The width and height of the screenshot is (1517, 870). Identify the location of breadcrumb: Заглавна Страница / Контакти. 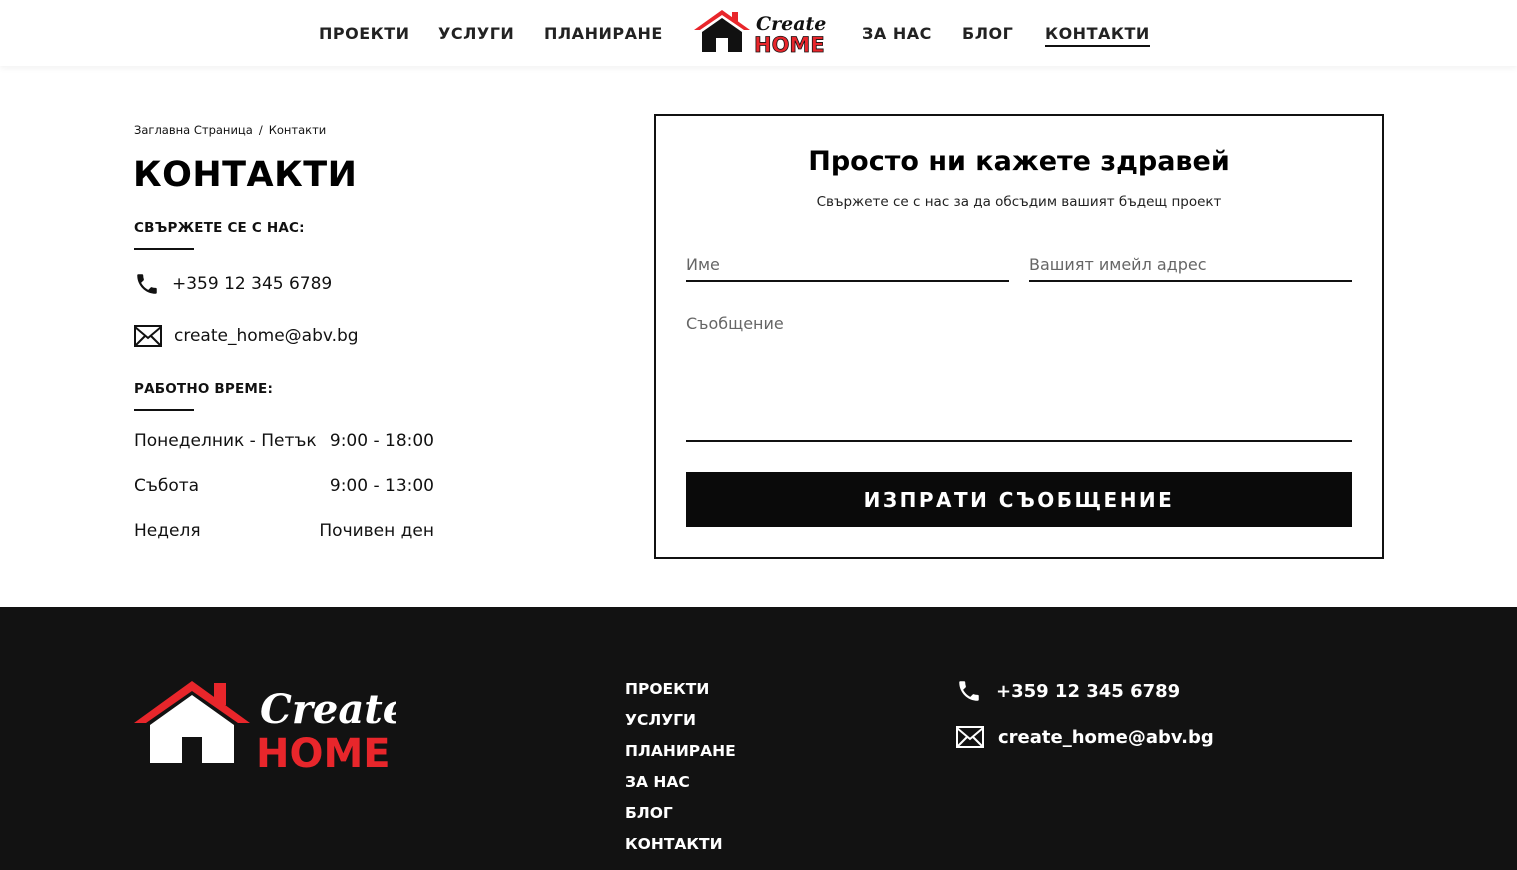
(230, 130).